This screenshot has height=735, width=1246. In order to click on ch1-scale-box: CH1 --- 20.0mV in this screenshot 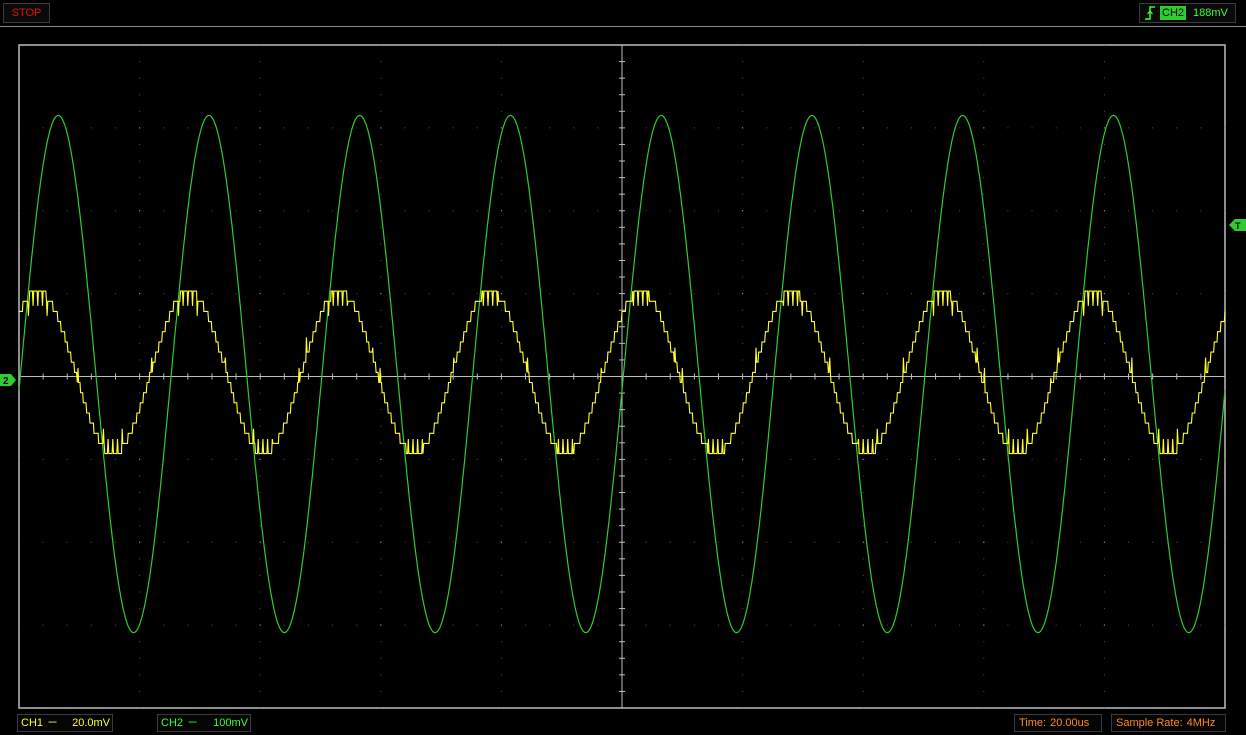, I will do `click(65, 723)`.